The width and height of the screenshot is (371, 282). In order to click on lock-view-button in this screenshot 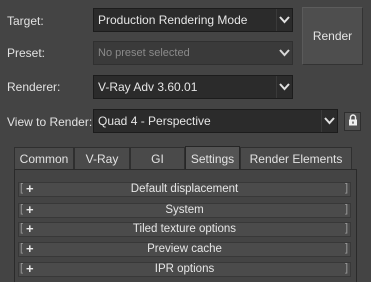, I will do `click(352, 121)`.